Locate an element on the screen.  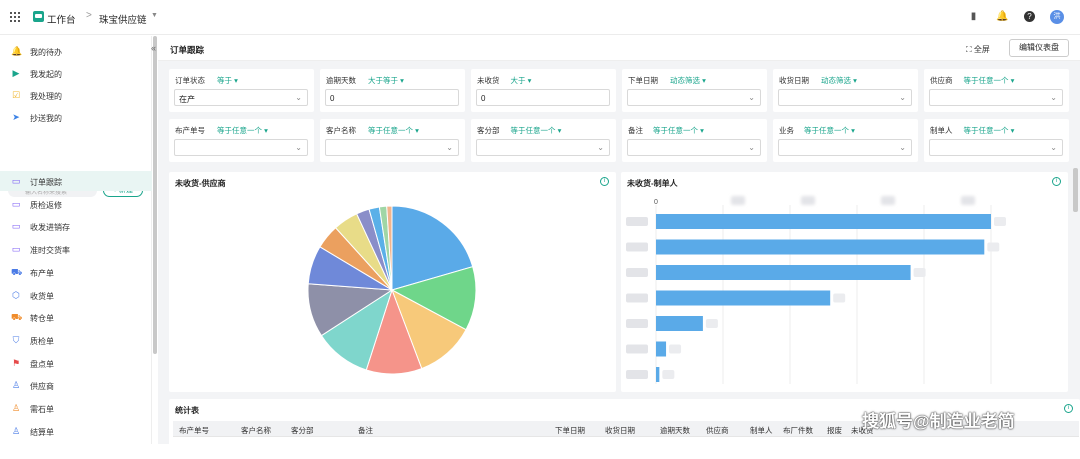
sidebar-item: ➤ 抄送我的 is located at coordinates (76, 117).